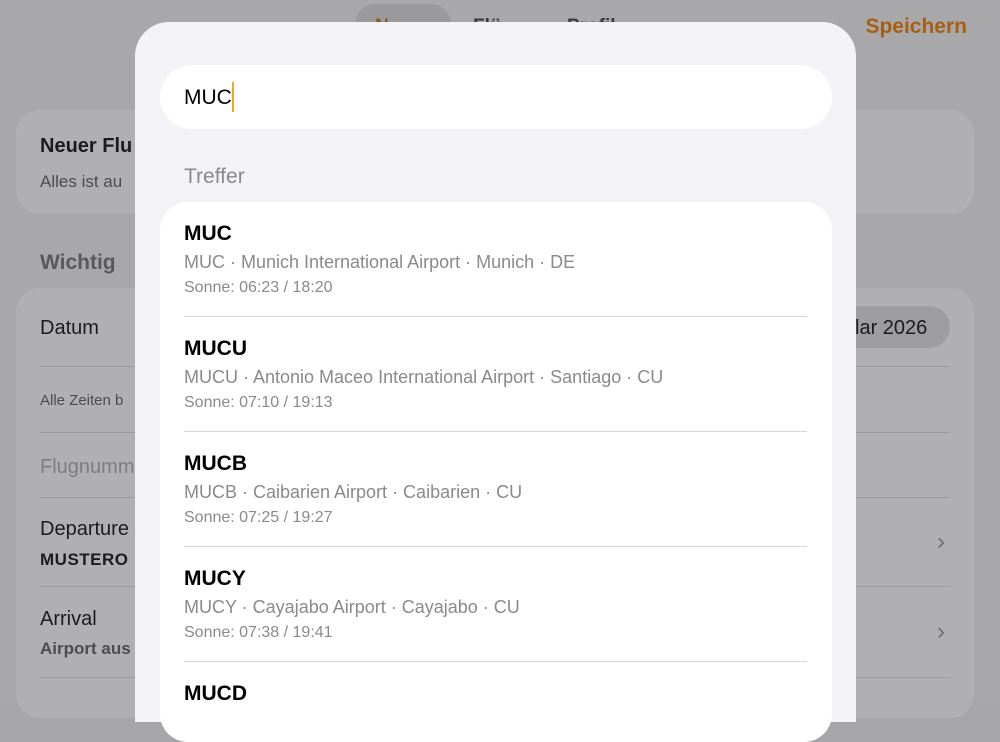 This screenshot has height=742, width=1000. What do you see at coordinates (352, 607) in the screenshot?
I see `airport-details: MUCY · Cayajabo Airport · Cayajabo · CU` at bounding box center [352, 607].